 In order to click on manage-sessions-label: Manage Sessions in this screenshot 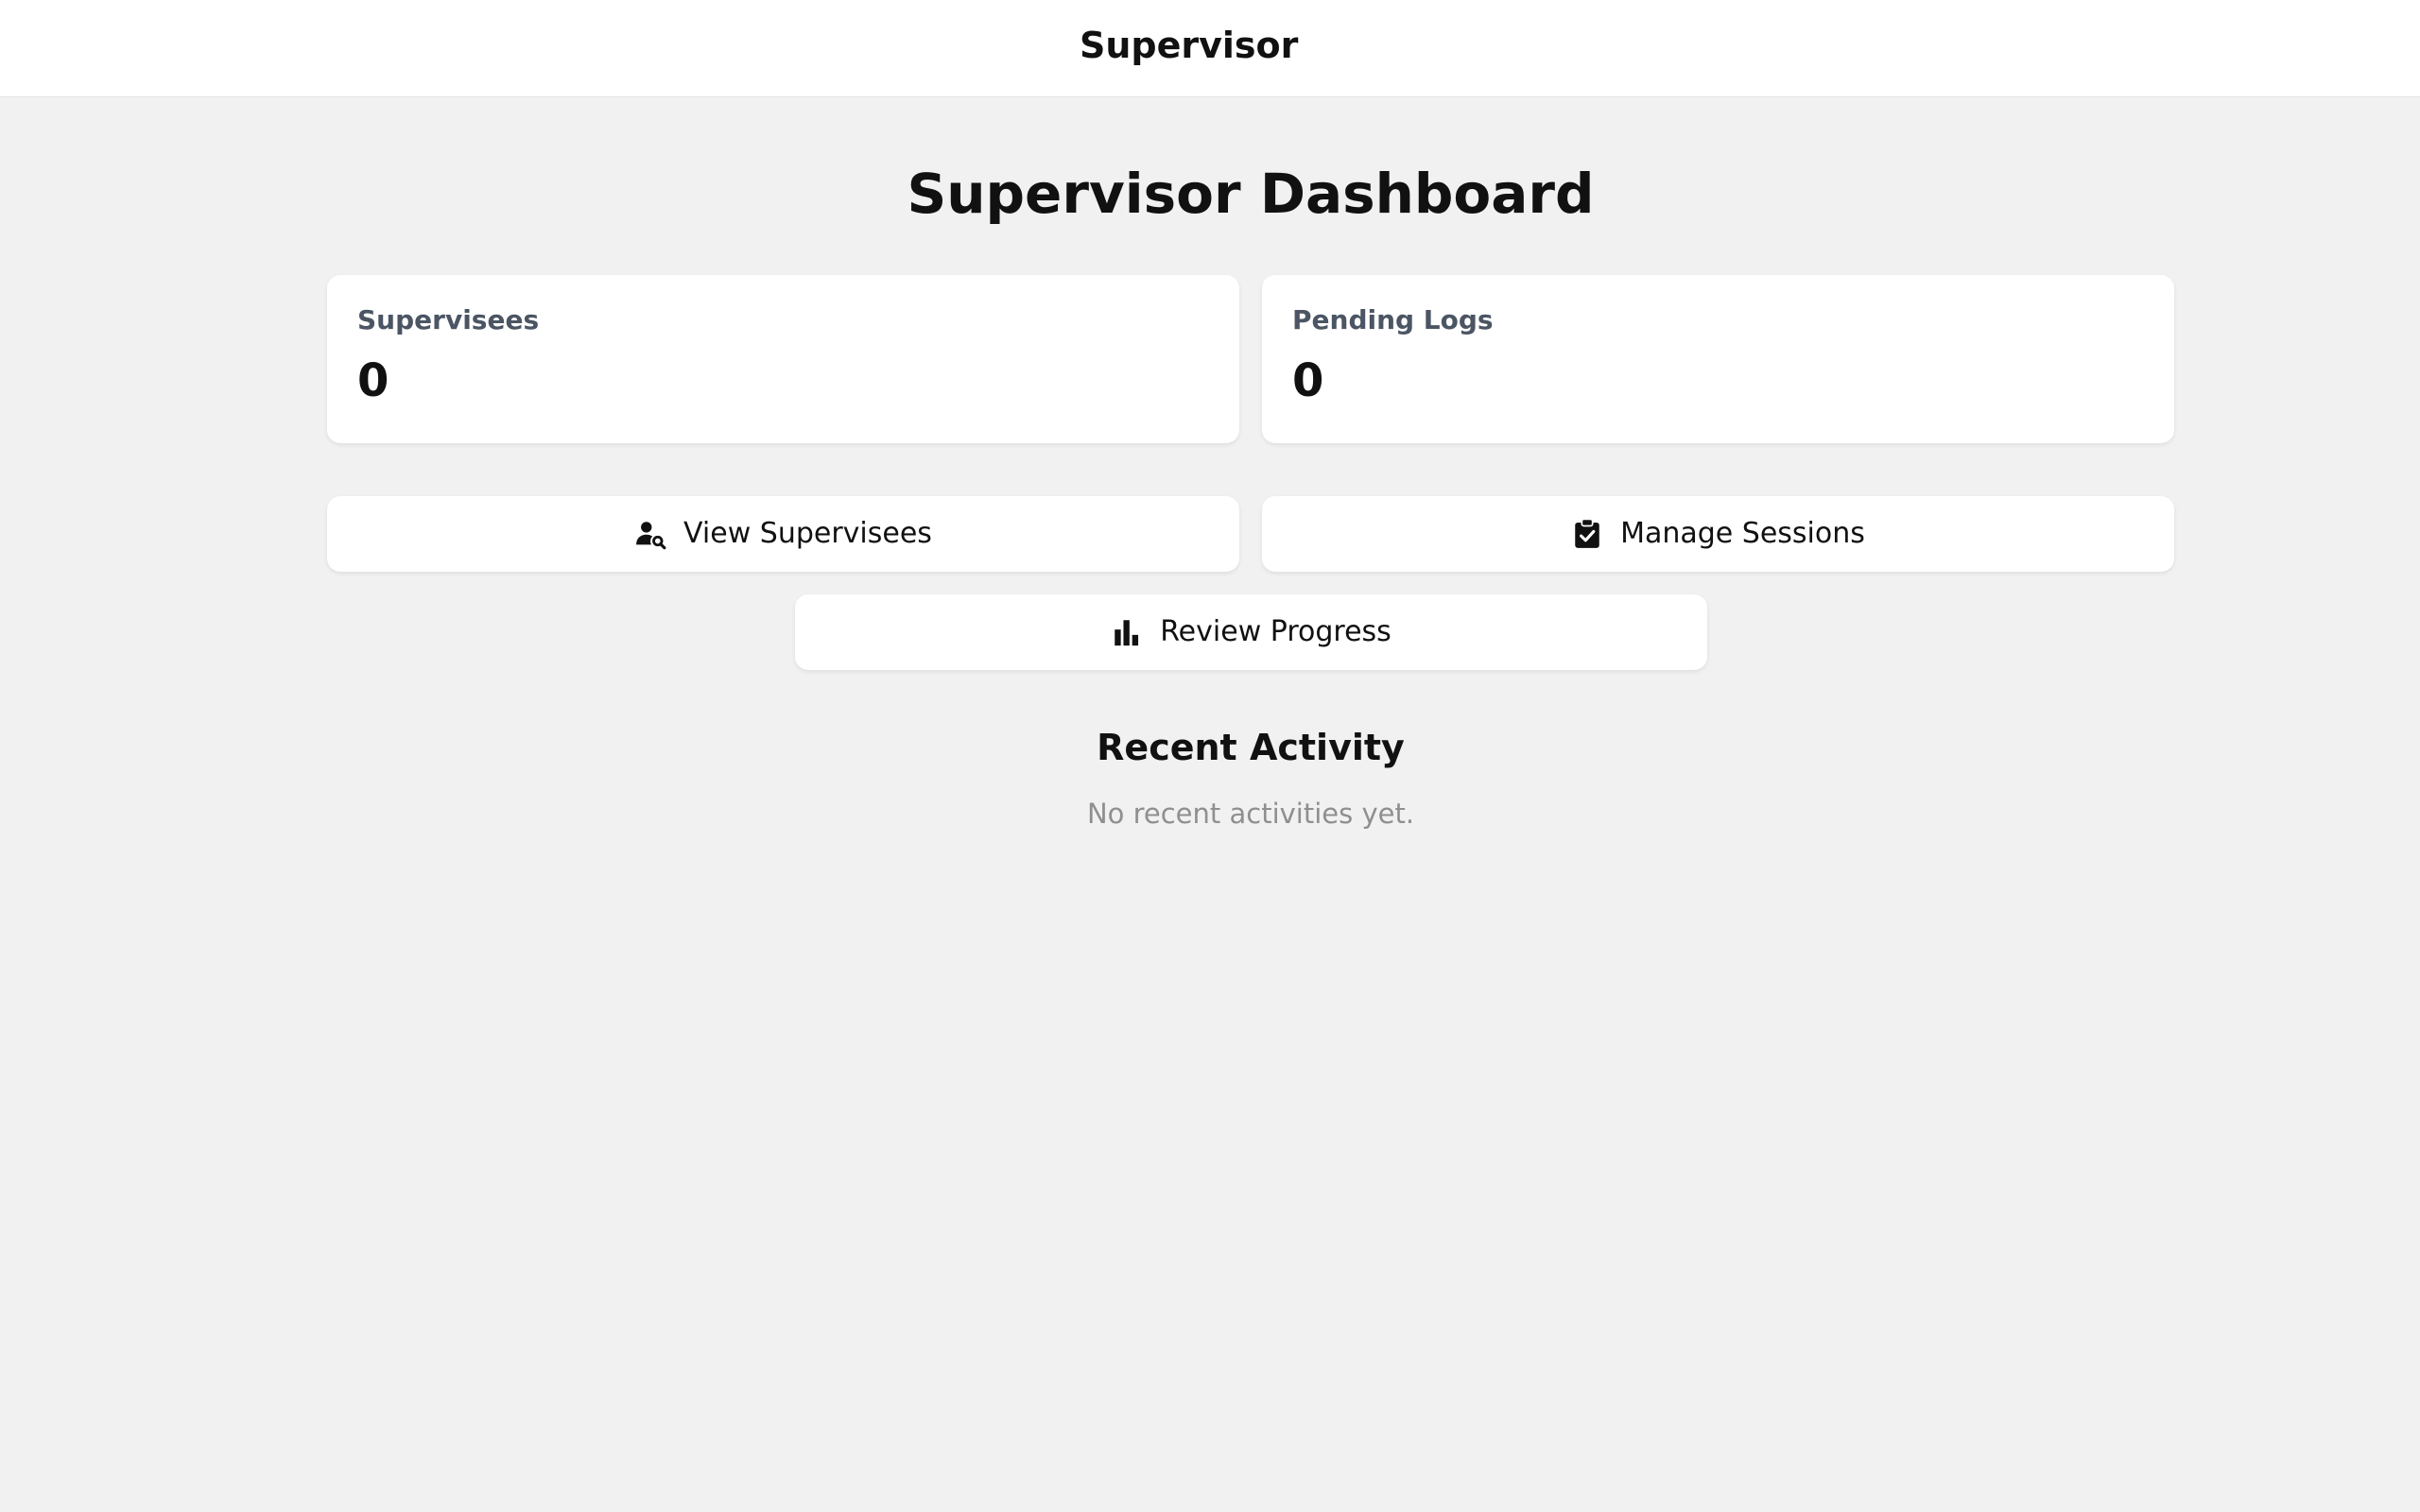, I will do `click(1743, 533)`.